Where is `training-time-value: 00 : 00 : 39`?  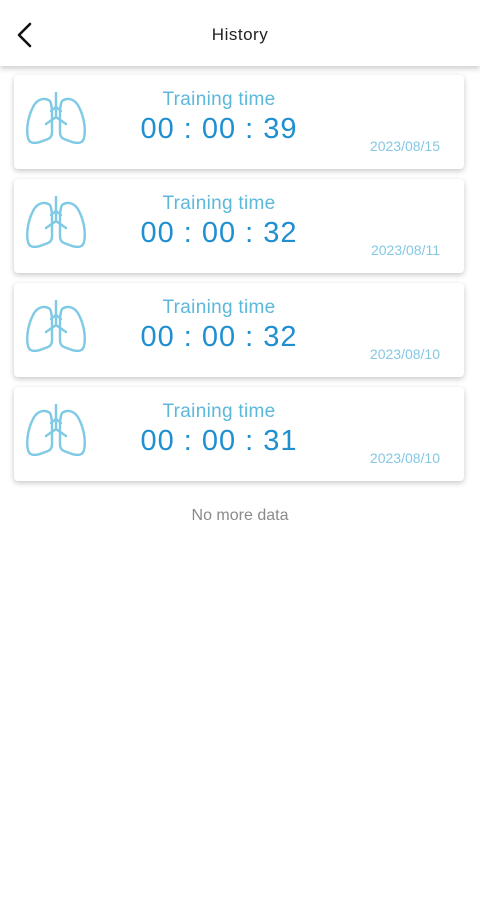
training-time-value: 00 : 00 : 39 is located at coordinates (219, 129).